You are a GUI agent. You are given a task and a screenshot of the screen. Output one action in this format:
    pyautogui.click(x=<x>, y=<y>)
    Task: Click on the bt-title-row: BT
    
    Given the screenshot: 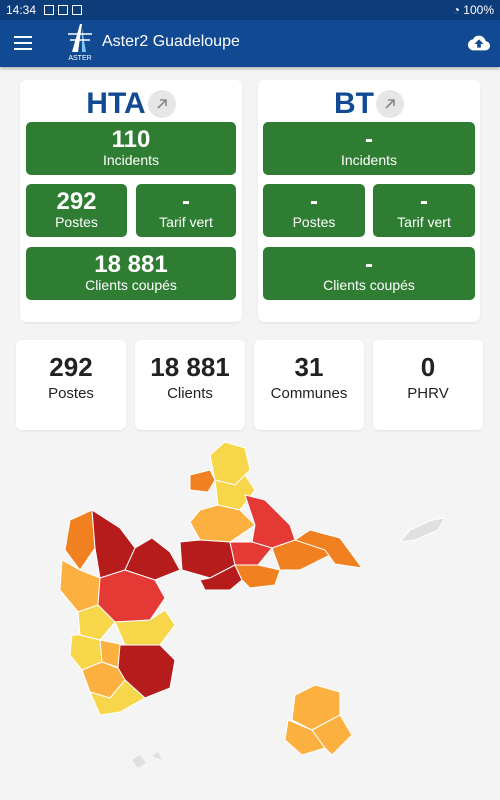 What is the action you would take?
    pyautogui.click(x=369, y=103)
    